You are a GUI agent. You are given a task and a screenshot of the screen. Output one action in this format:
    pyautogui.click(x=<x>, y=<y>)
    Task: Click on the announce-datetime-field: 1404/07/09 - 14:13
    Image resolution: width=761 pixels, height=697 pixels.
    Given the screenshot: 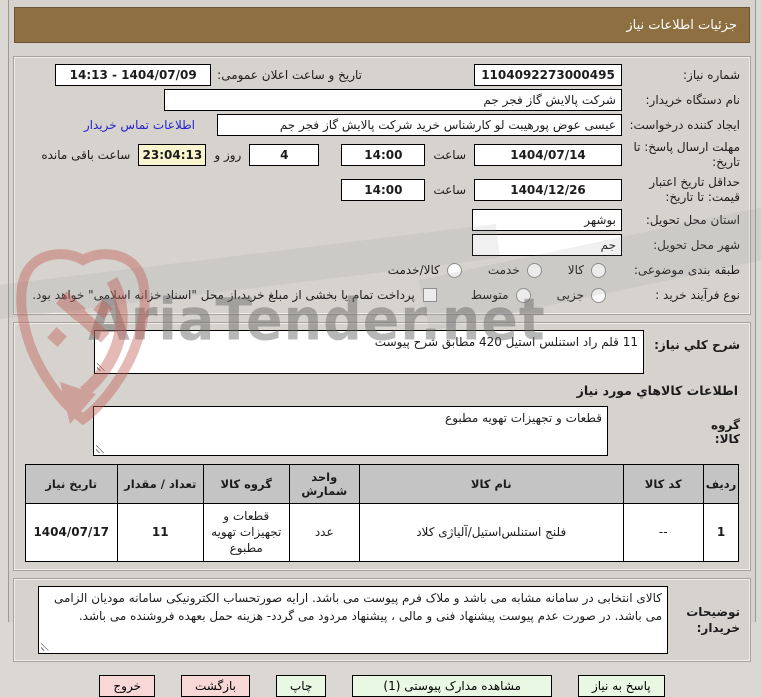 What is the action you would take?
    pyautogui.click(x=133, y=75)
    